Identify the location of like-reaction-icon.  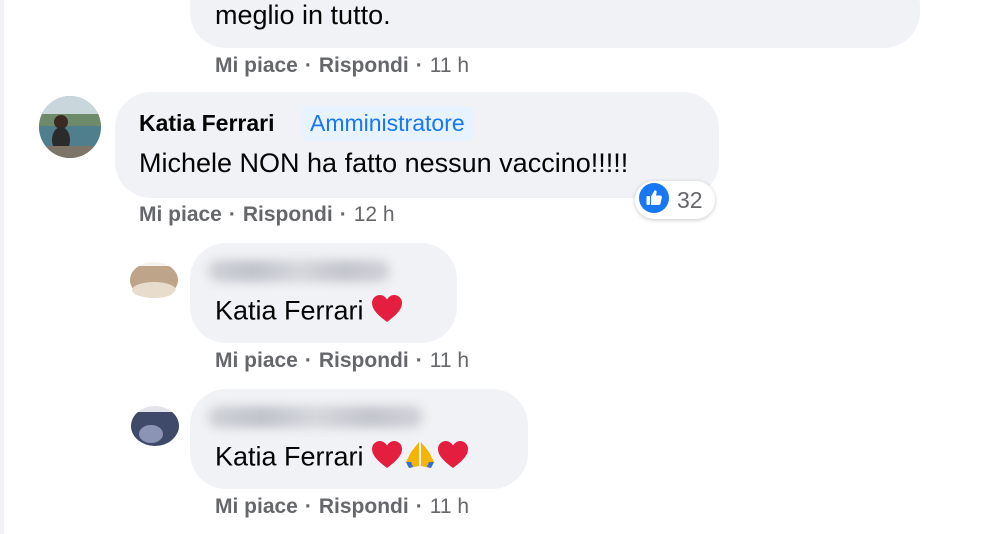
(654, 200).